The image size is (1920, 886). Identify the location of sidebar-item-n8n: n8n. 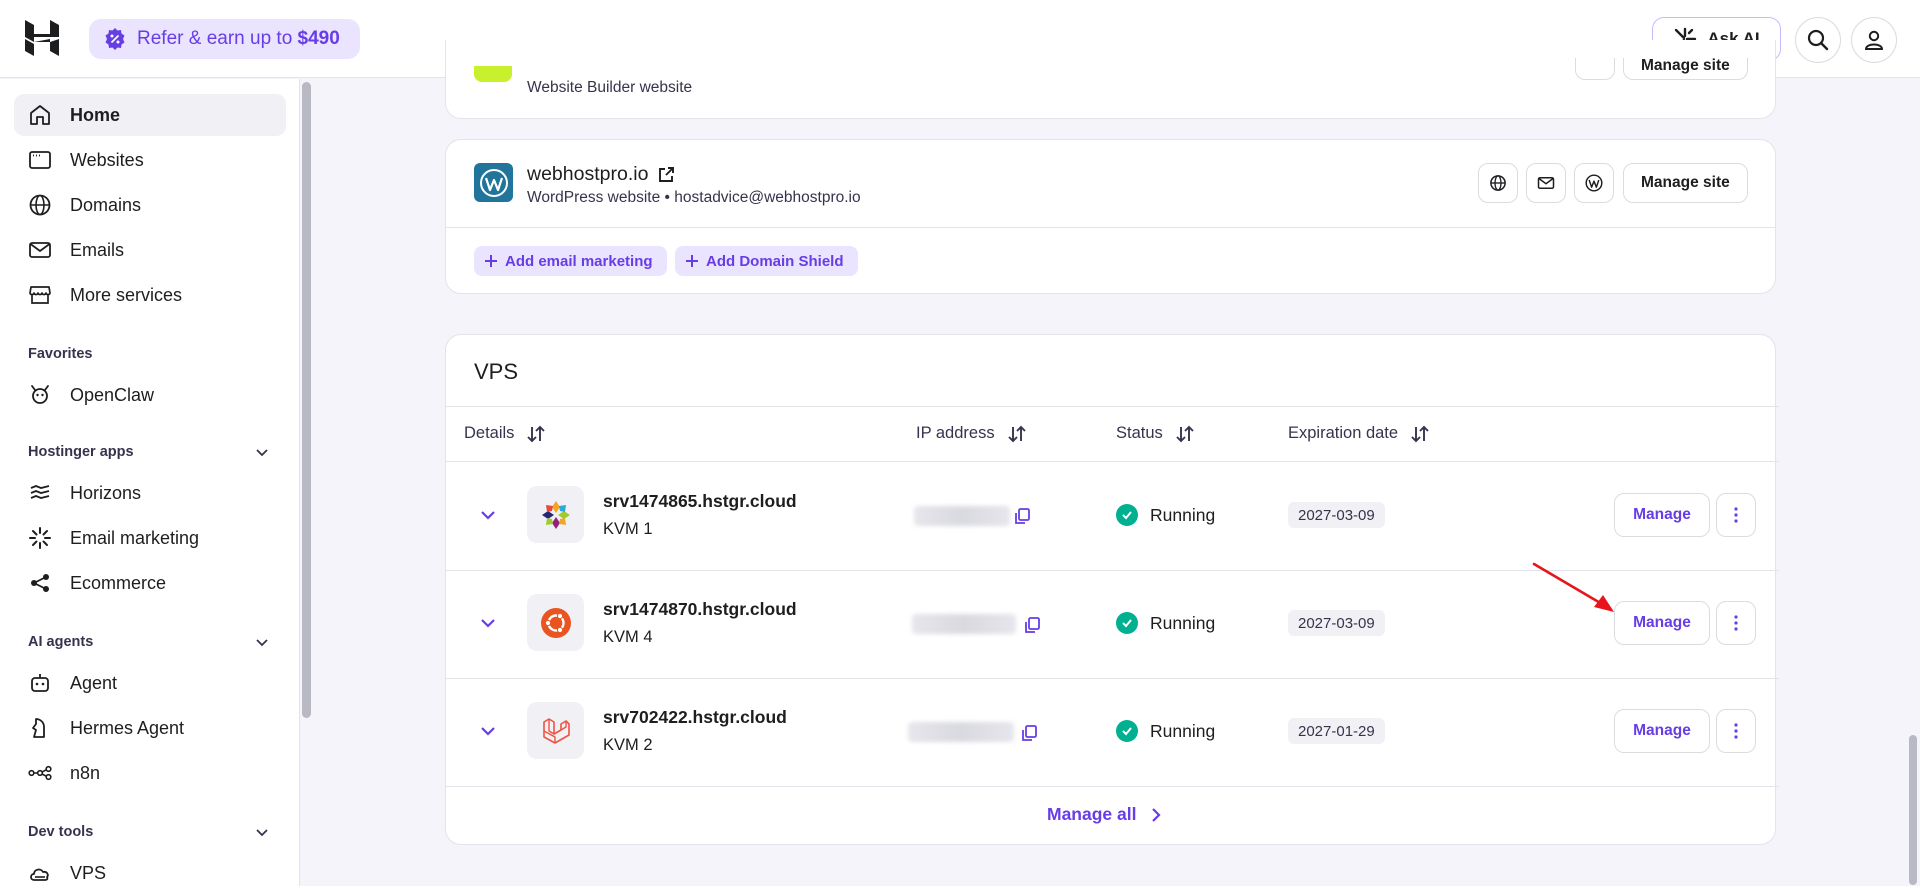
(150, 773).